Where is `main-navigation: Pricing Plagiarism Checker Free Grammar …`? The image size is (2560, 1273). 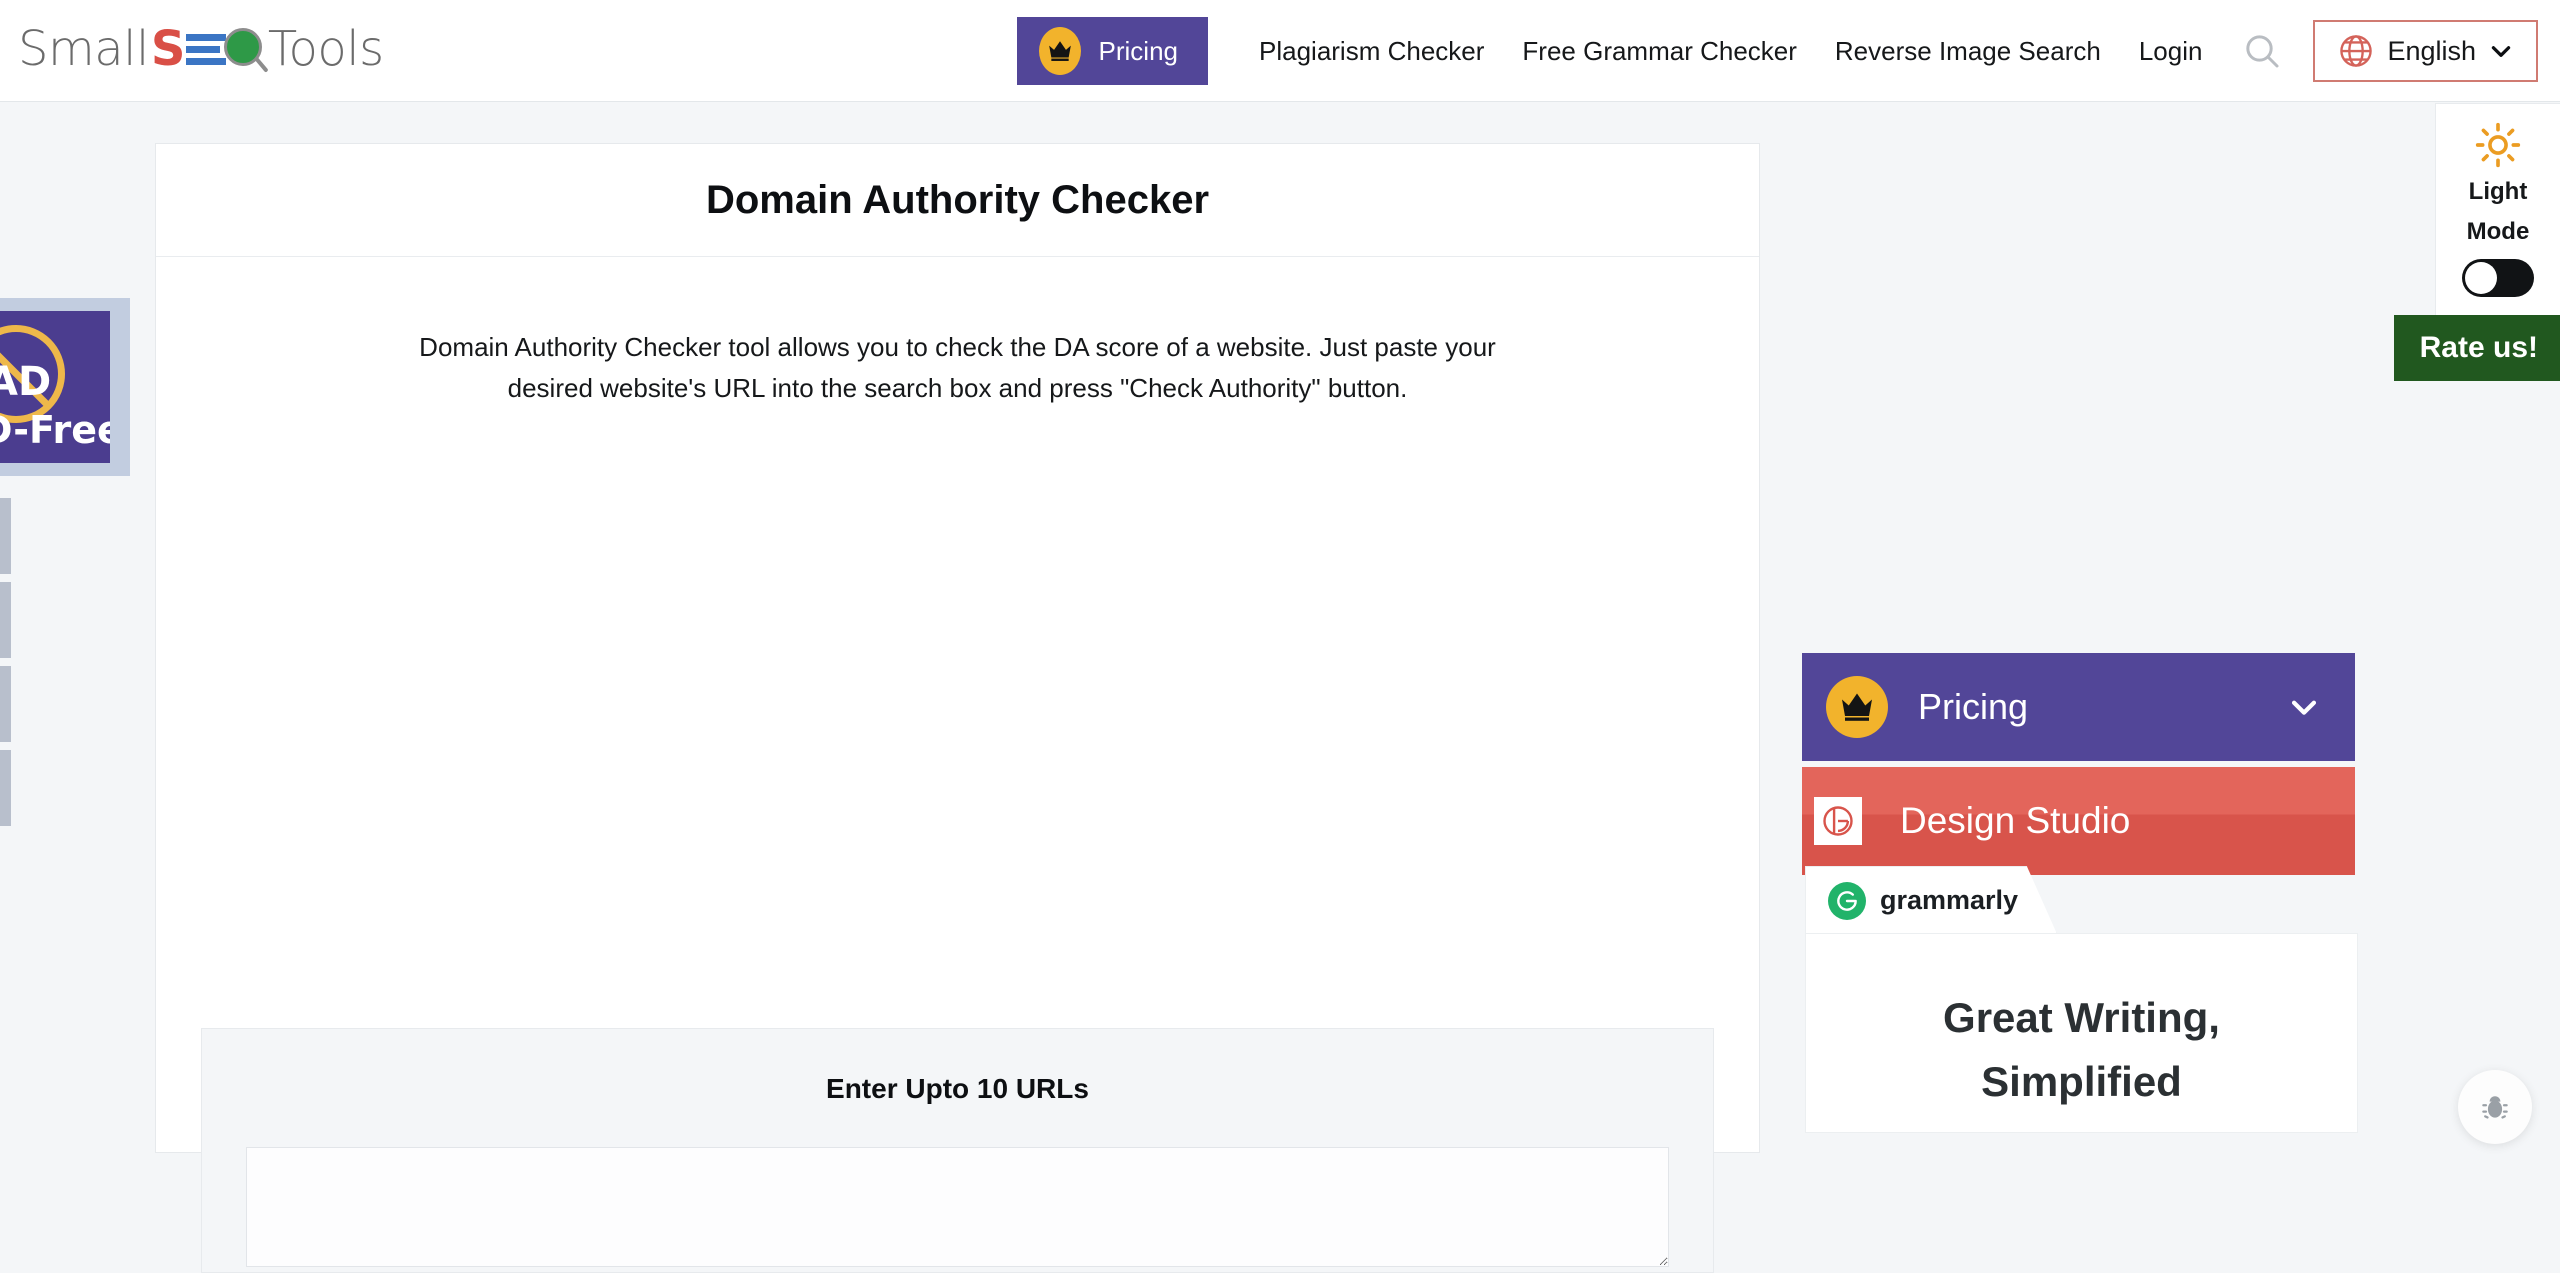 main-navigation: Pricing Plagiarism Checker Free Grammar … is located at coordinates (1777, 51).